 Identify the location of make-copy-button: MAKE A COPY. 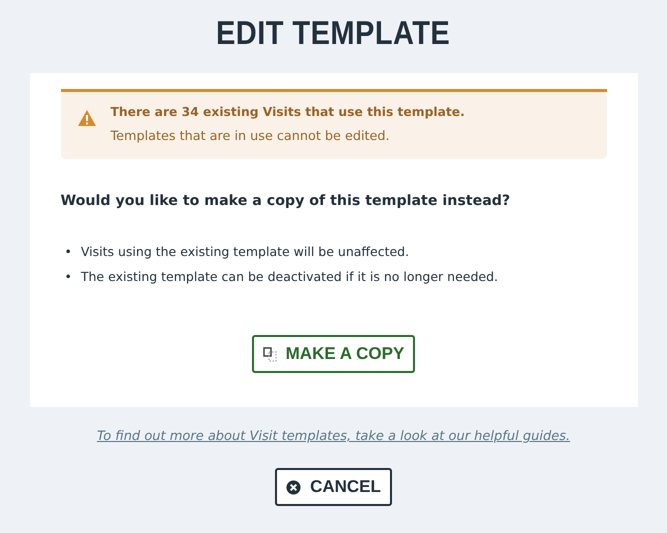
(334, 354).